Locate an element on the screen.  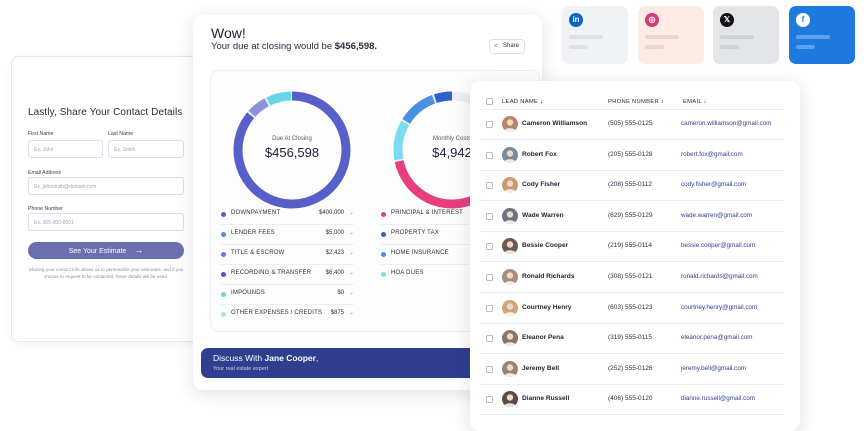
monthly-cost-name: HOA DUES is located at coordinates (407, 273).